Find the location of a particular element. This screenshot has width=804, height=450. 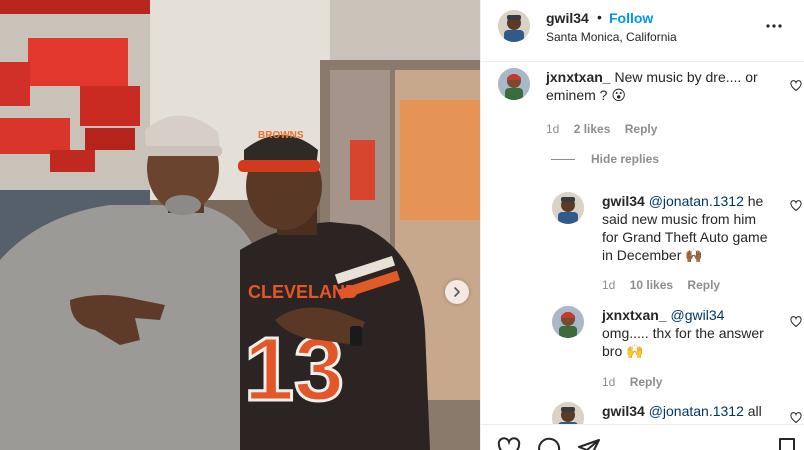

post-header: gwil34 • Follow Santa Monica, California is located at coordinates (642, 31).